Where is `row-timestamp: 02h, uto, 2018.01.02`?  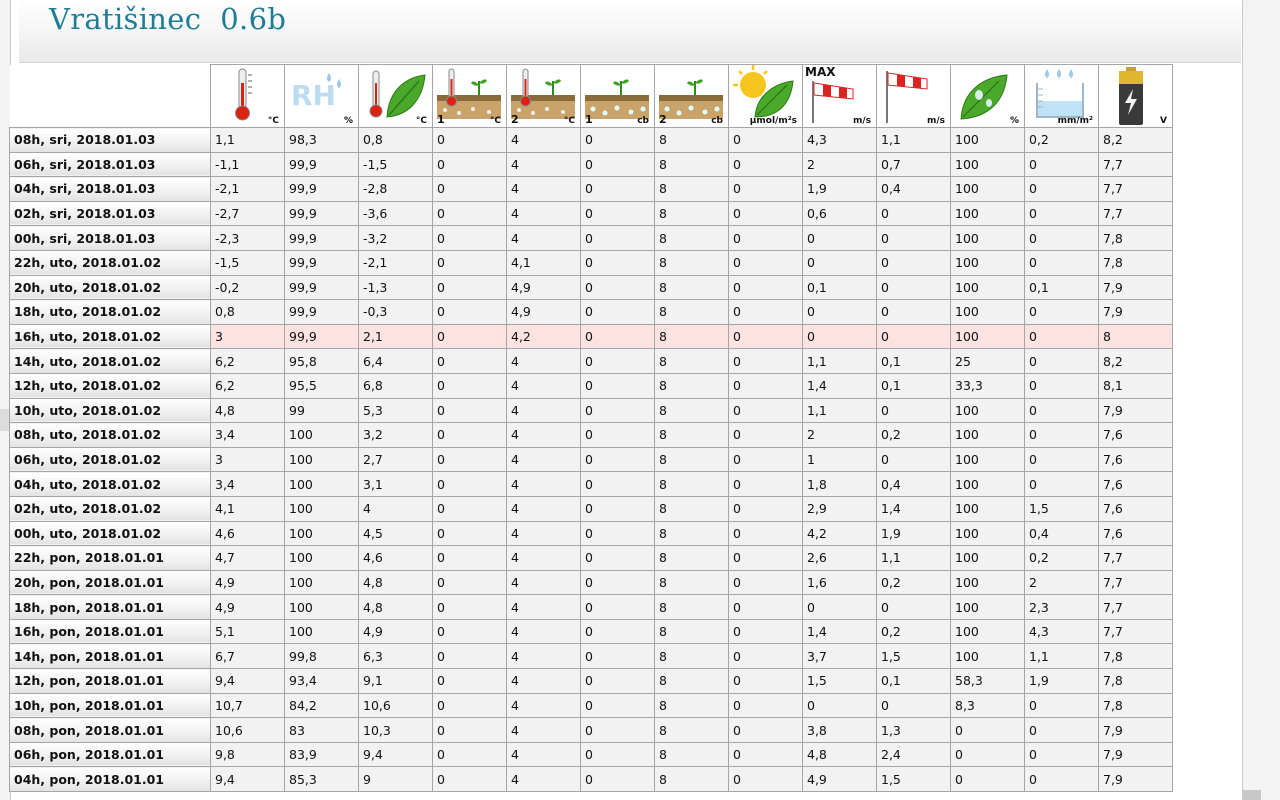 row-timestamp: 02h, uto, 2018.01.02 is located at coordinates (110, 508).